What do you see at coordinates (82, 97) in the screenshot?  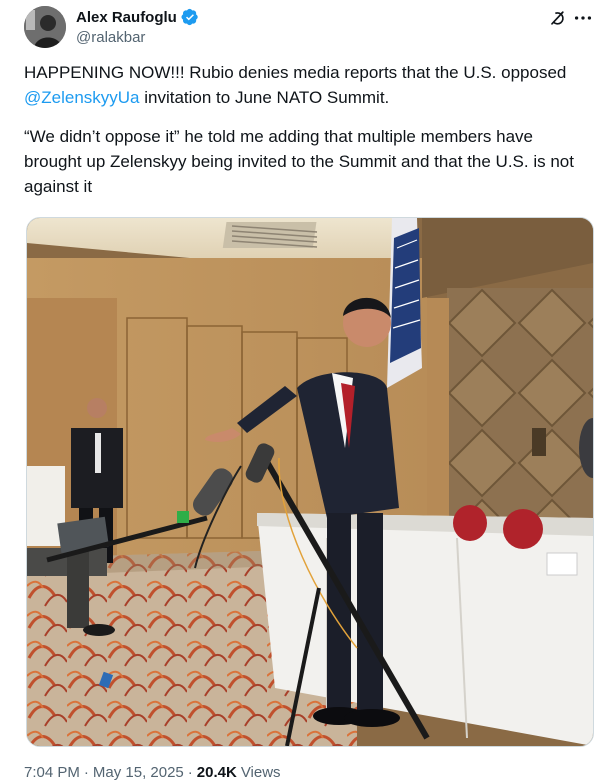 I see `mention-link: @ZelenskyyUa` at bounding box center [82, 97].